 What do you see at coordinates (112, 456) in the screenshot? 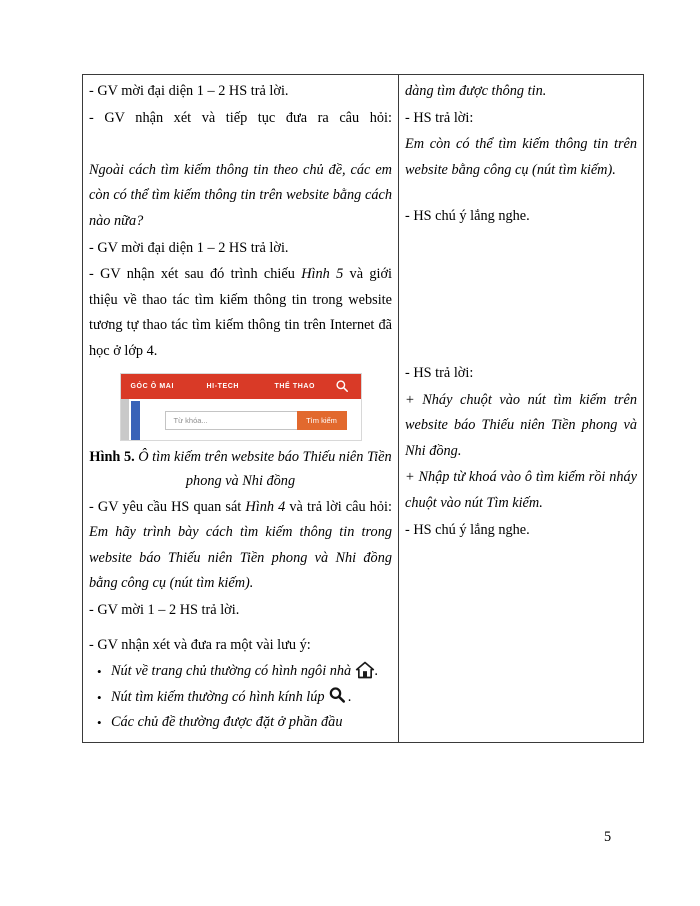
I see `figure-caption-label: Hình 5.` at bounding box center [112, 456].